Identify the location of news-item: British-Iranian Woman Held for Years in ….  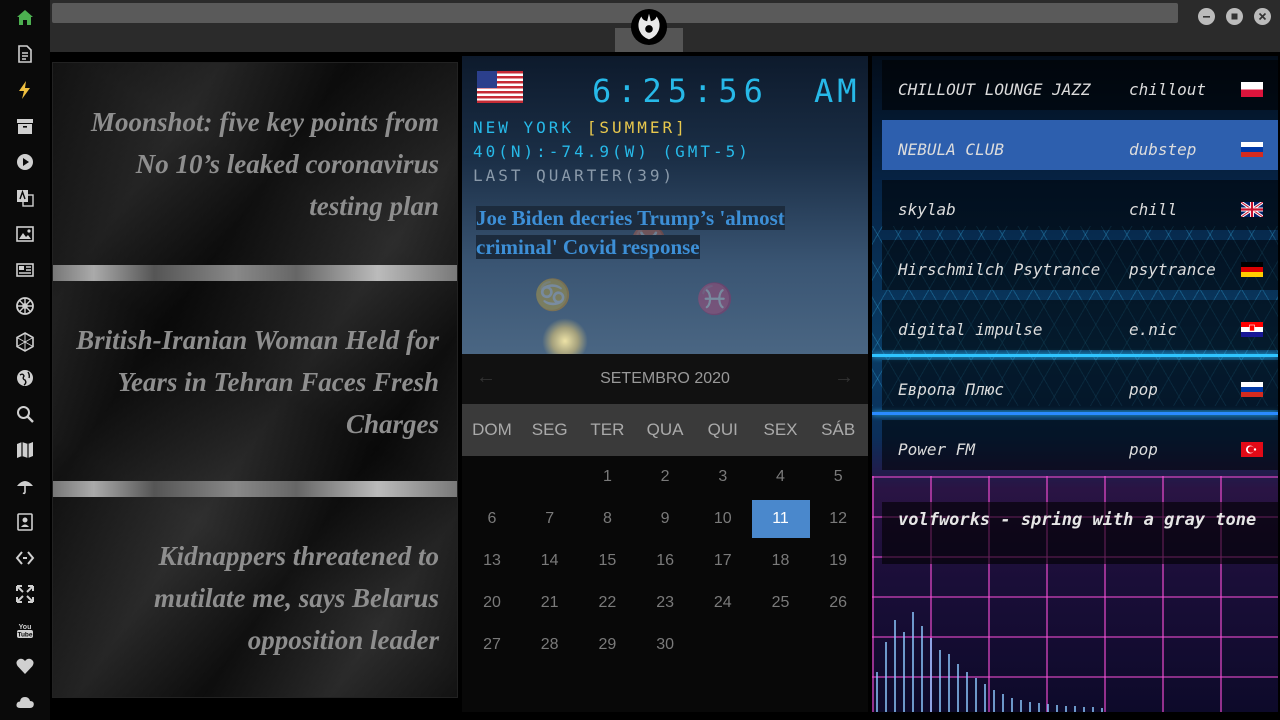
(255, 381).